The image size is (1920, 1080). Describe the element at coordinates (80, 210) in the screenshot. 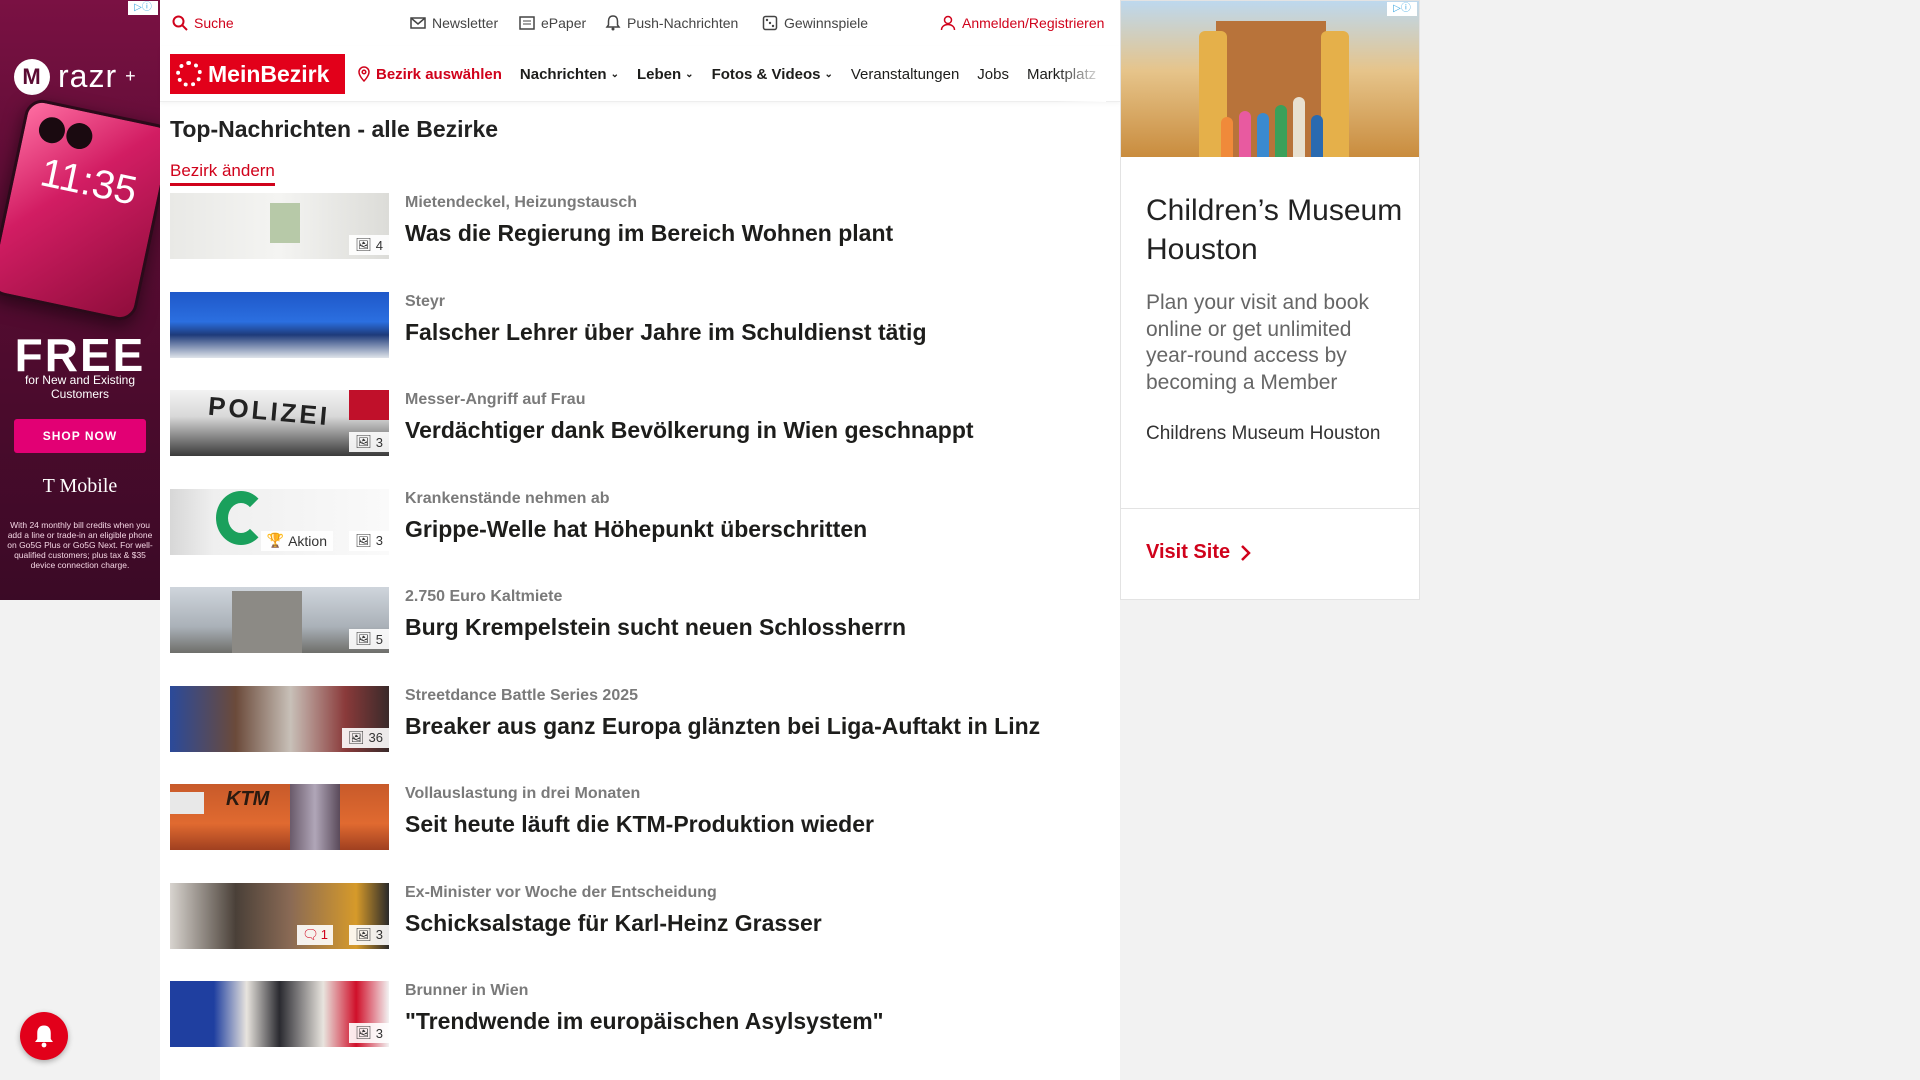

I see `phone-image` at that location.